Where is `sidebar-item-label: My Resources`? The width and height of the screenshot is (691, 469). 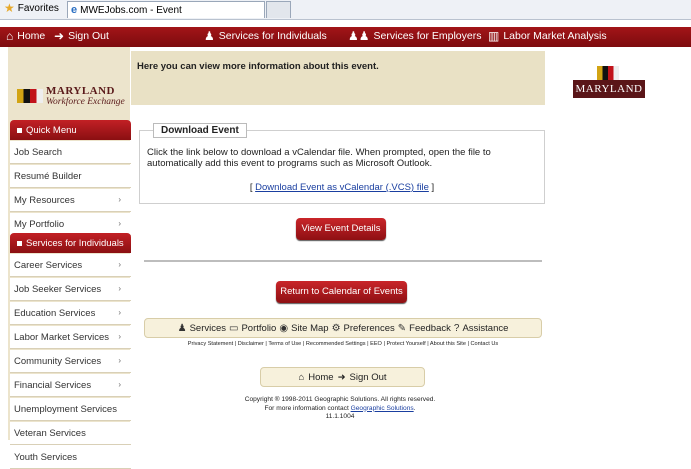 sidebar-item-label: My Resources is located at coordinates (44, 200).